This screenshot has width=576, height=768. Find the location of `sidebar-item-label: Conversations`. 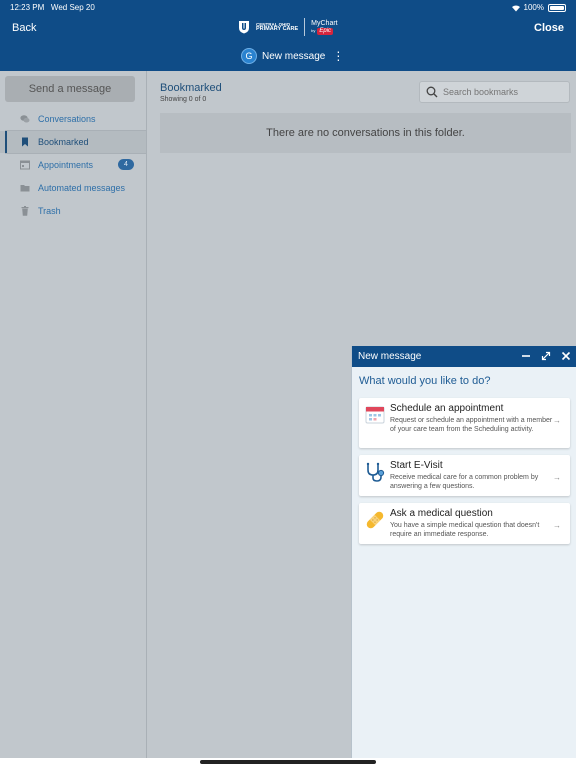

sidebar-item-label: Conversations is located at coordinates (67, 119).